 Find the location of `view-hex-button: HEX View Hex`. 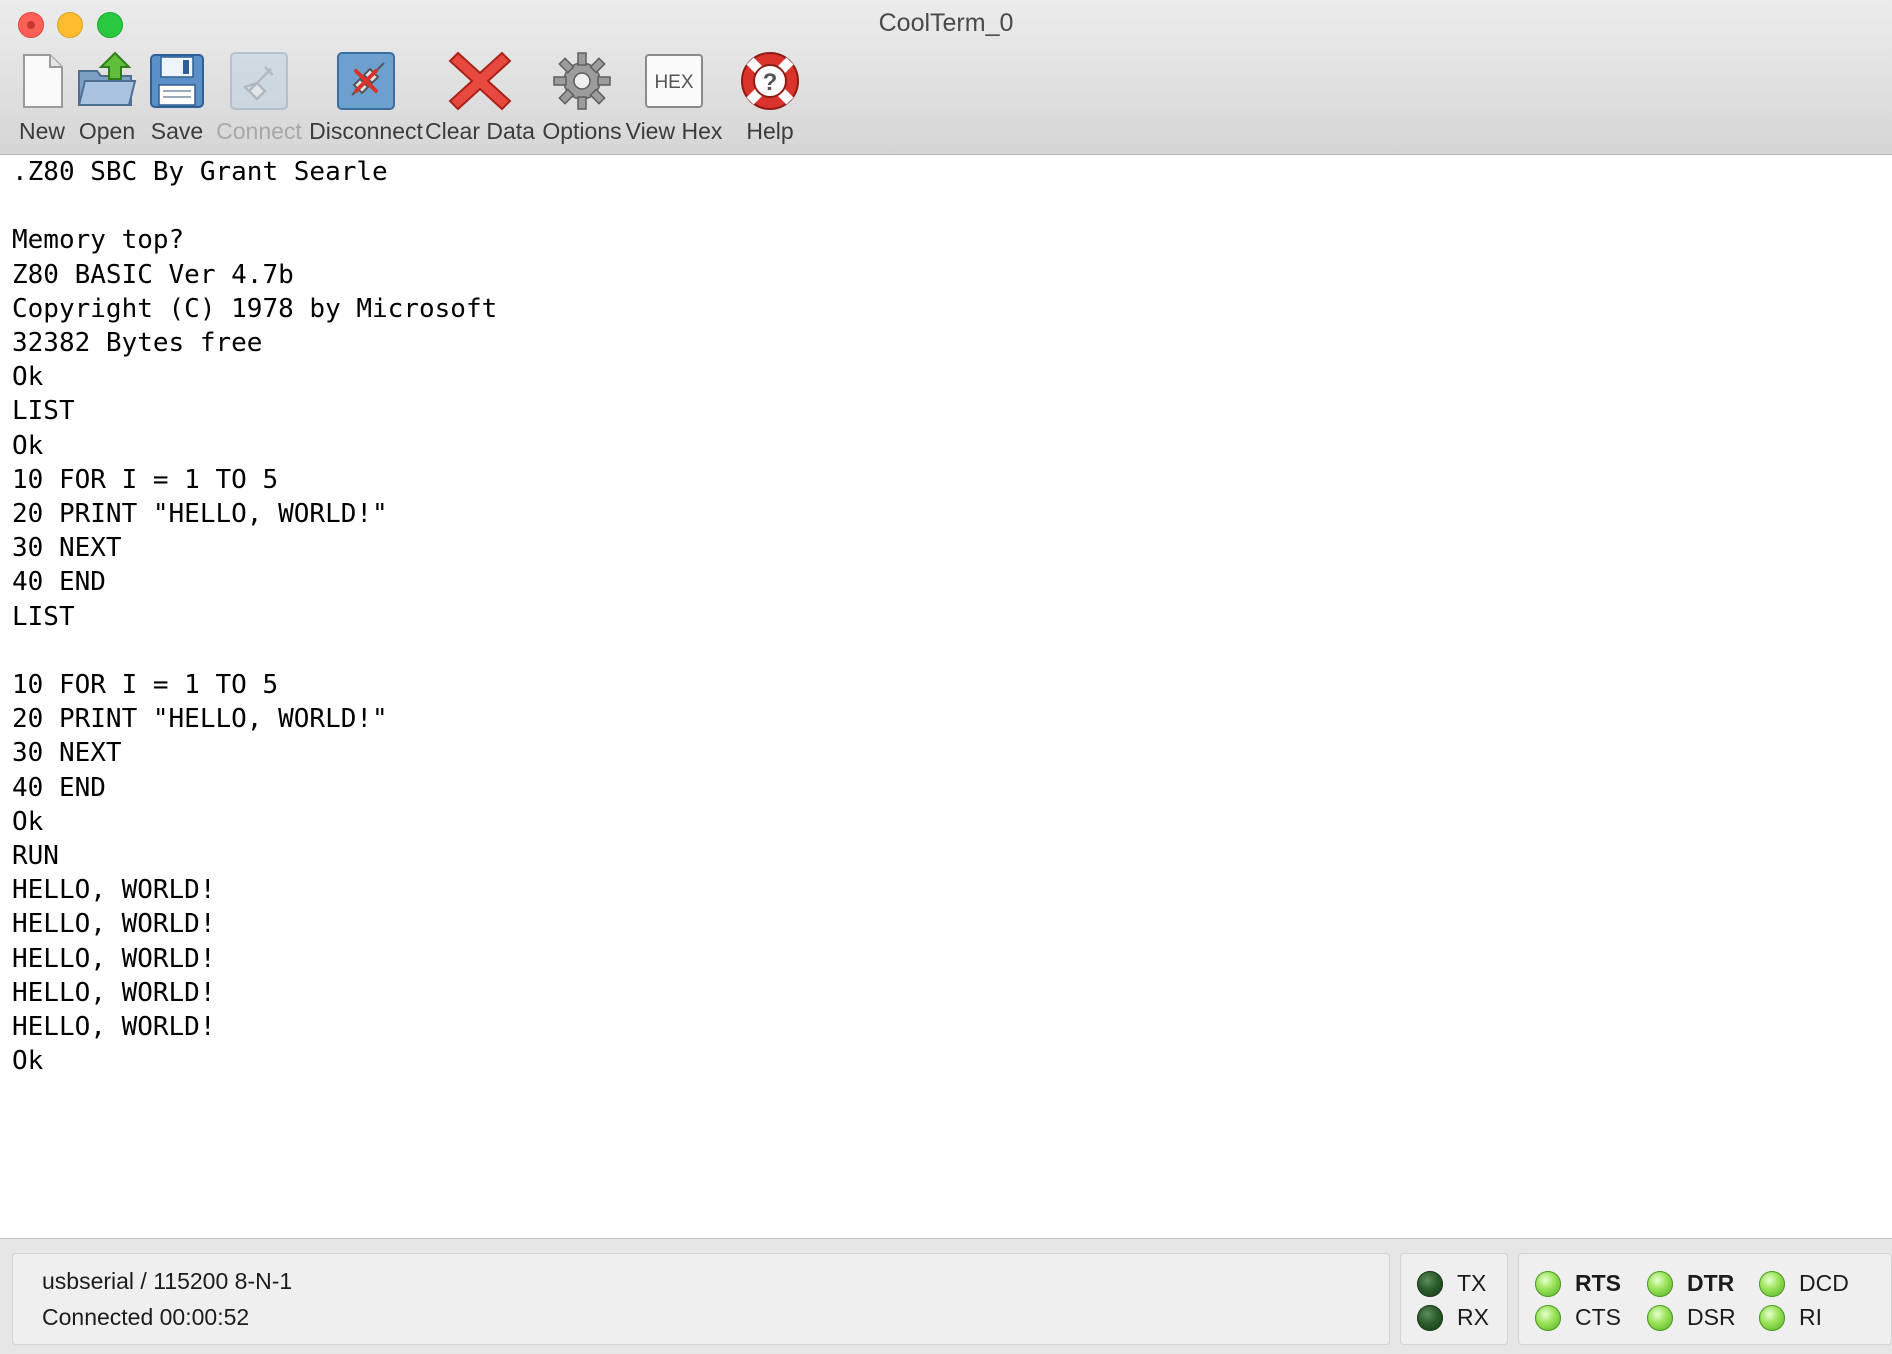

view-hex-button: HEX View Hex is located at coordinates (674, 98).